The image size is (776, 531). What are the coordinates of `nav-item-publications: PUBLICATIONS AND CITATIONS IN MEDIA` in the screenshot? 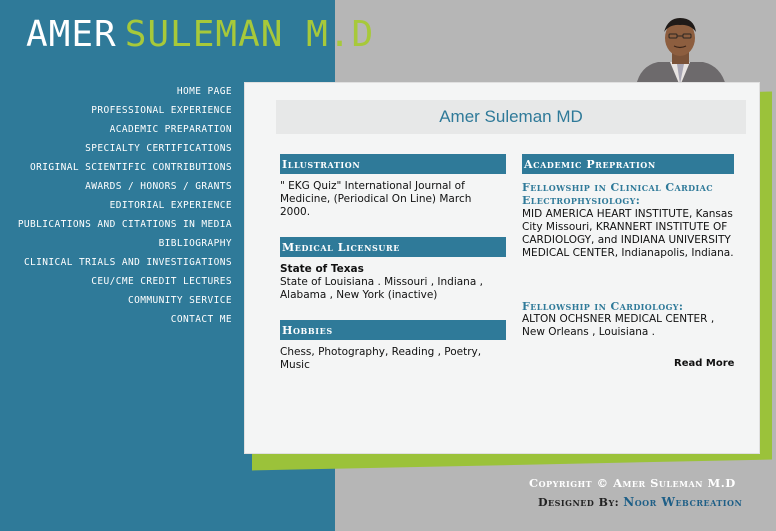 It's located at (131, 224).